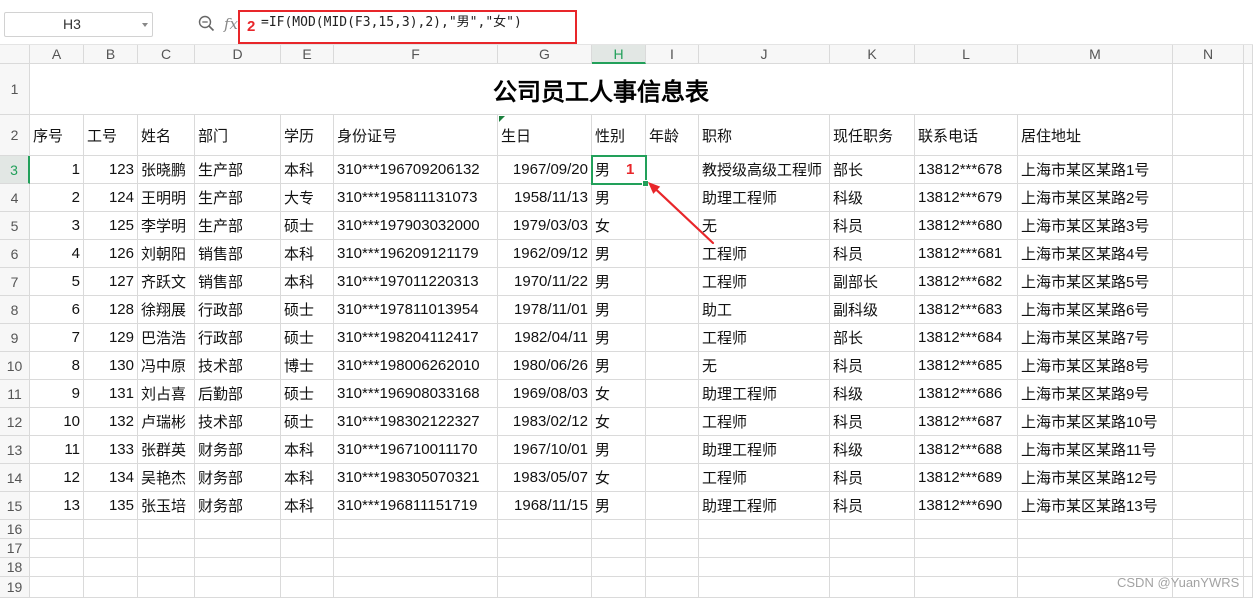 This screenshot has height=598, width=1253. I want to click on cell-partial7, so click(1248, 282).